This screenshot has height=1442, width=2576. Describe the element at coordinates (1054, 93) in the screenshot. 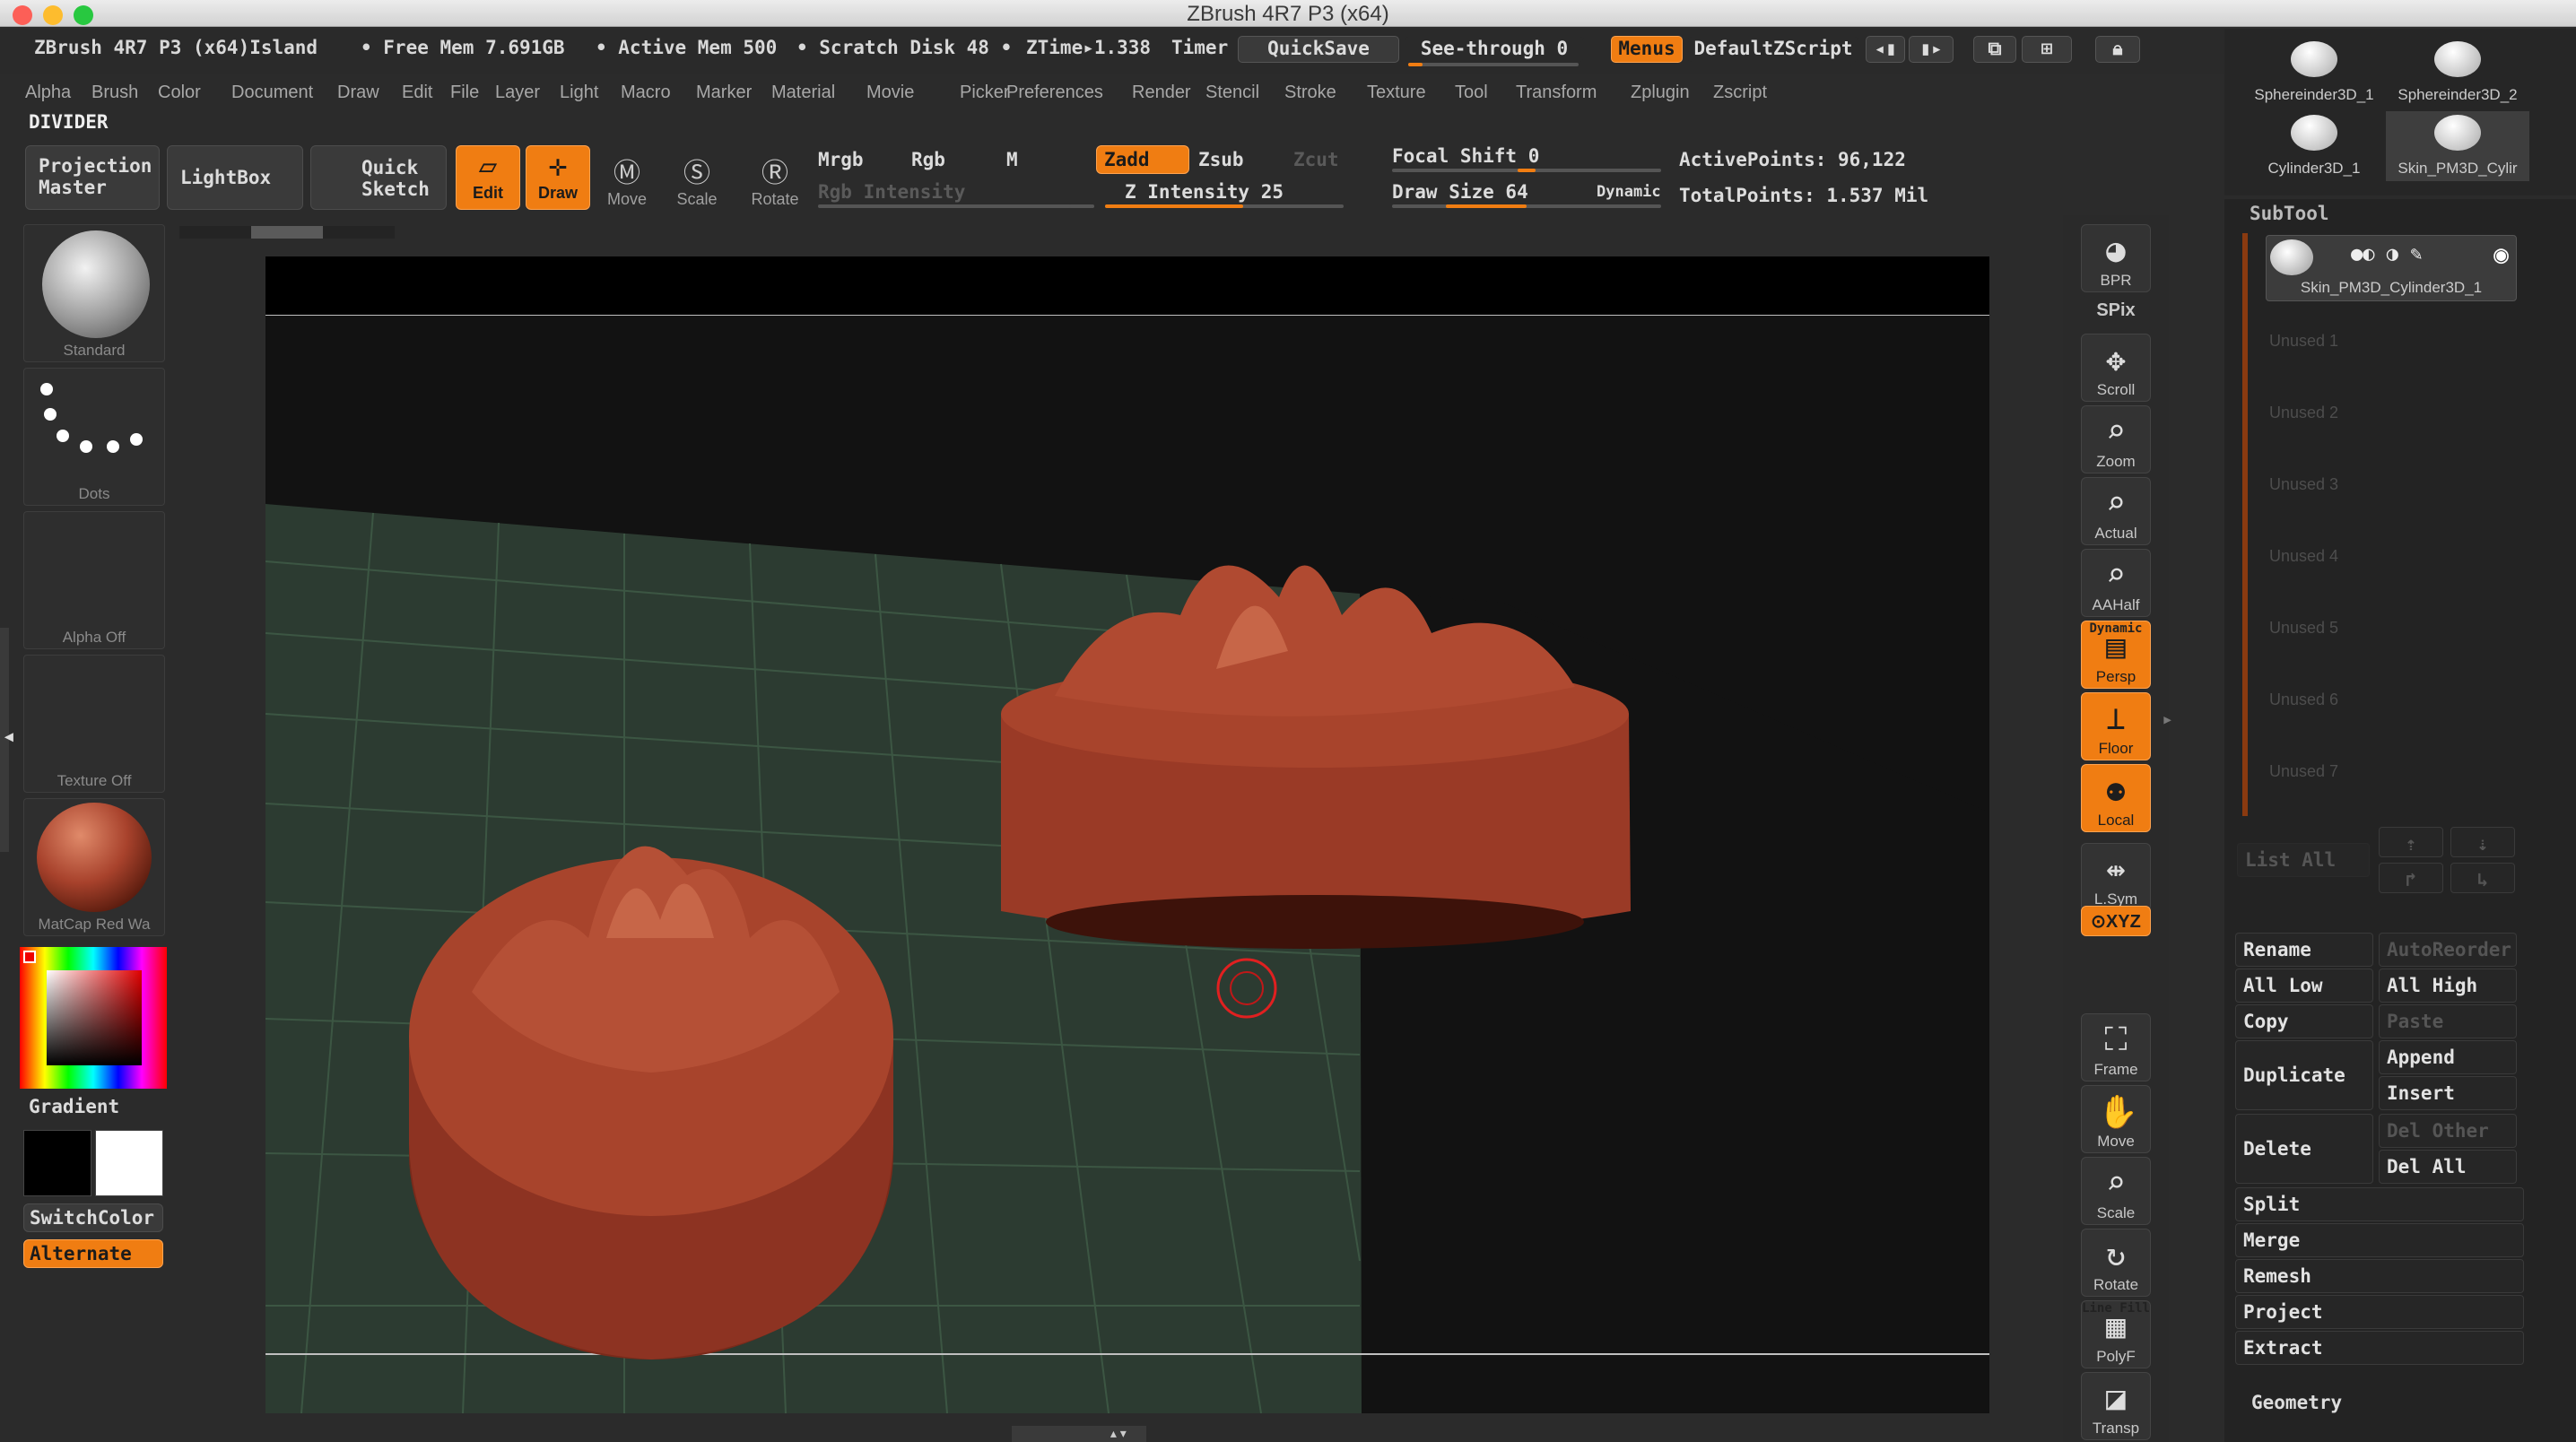

I see `menu-preferences: Preferences` at that location.